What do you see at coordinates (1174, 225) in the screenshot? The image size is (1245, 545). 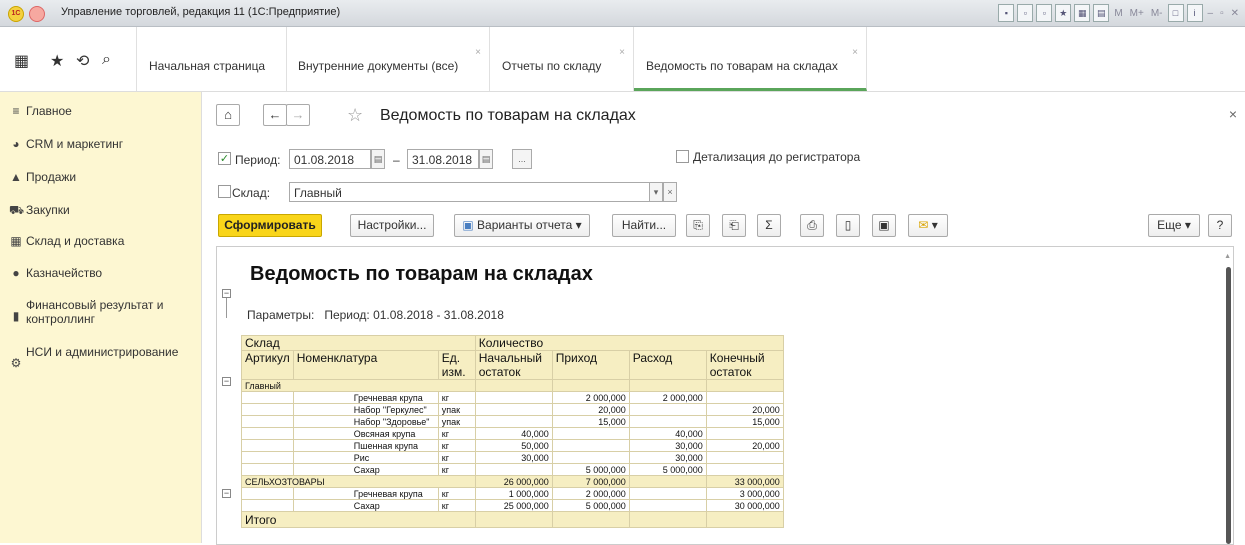 I see `more-button: Еще ▾` at bounding box center [1174, 225].